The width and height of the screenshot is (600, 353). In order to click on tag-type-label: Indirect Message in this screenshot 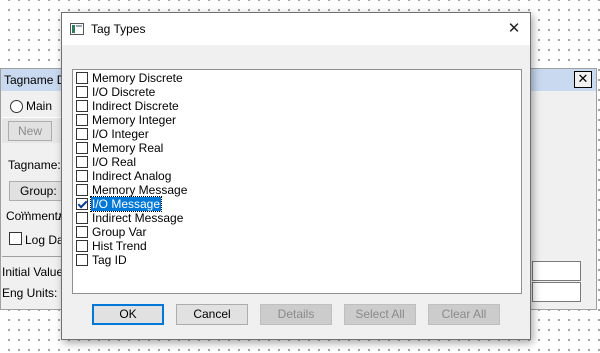, I will do `click(137, 218)`.